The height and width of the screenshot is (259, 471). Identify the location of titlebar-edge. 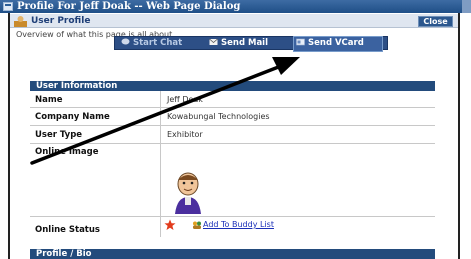
(466, 6).